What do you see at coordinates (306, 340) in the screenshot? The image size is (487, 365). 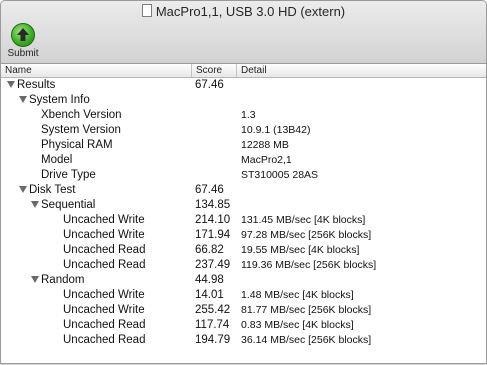 I see `row-detail: 36.14 MB/sec [256K blocks]` at bounding box center [306, 340].